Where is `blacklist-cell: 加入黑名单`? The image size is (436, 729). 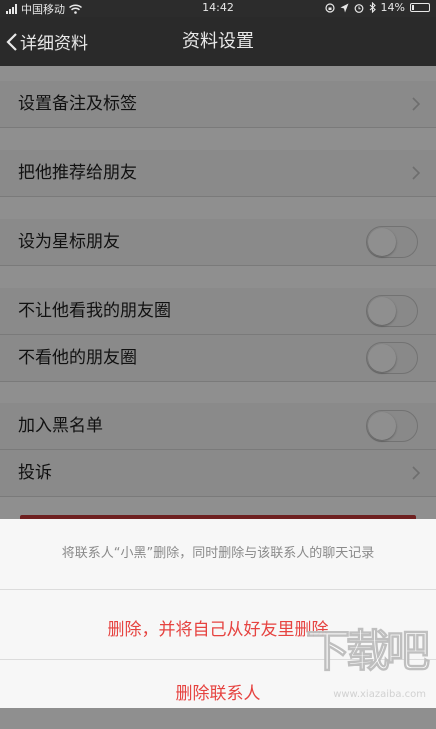
blacklist-cell: 加入黑名单 is located at coordinates (218, 426).